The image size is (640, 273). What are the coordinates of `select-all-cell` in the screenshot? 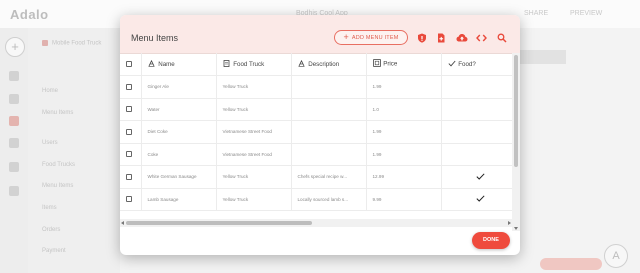 It's located at (131, 64).